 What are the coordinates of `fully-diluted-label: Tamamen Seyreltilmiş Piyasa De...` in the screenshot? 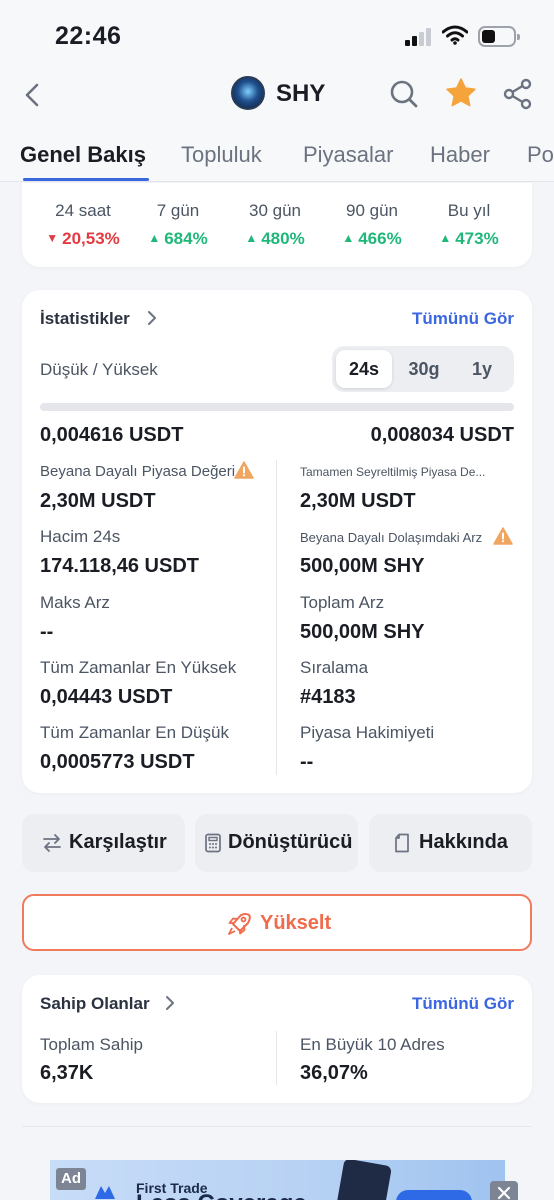 It's located at (393, 472).